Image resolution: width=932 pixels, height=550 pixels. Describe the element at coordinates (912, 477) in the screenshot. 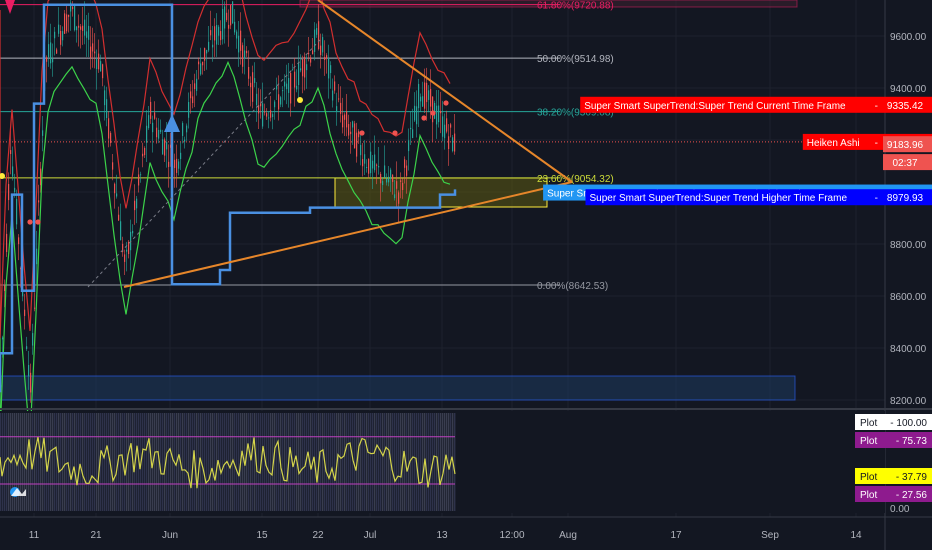

I see `oscillator-label-value: - 37.79` at that location.